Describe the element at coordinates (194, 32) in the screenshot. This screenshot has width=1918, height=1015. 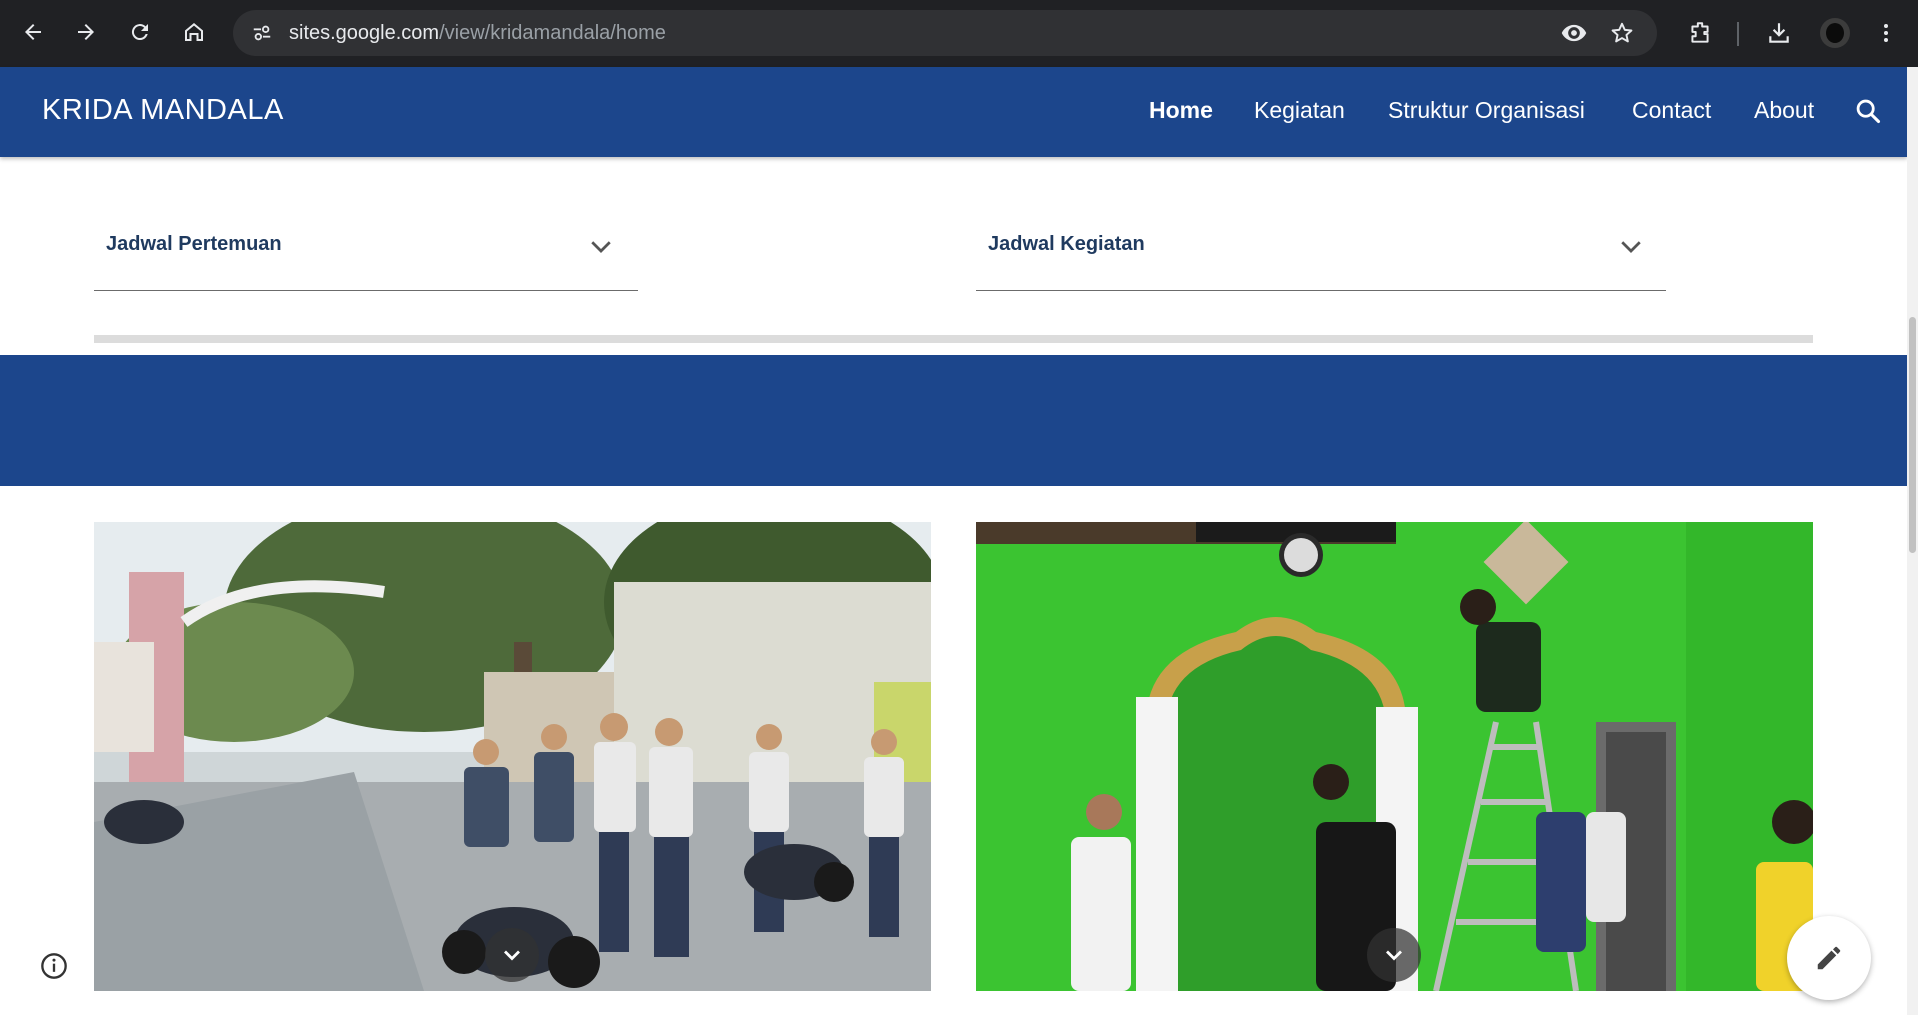
I see `home-icon` at that location.